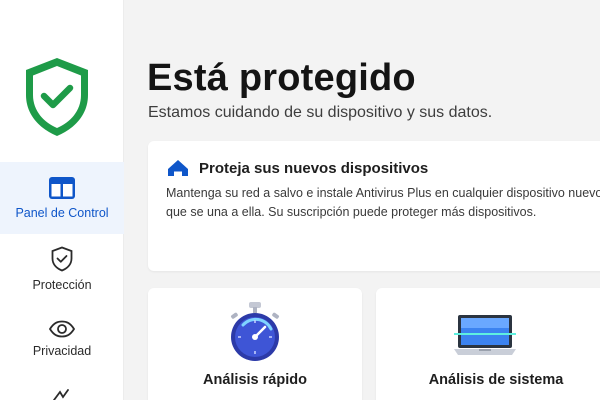 The image size is (600, 400). Describe the element at coordinates (255, 331) in the screenshot. I see `stopwatch-icon` at that location.